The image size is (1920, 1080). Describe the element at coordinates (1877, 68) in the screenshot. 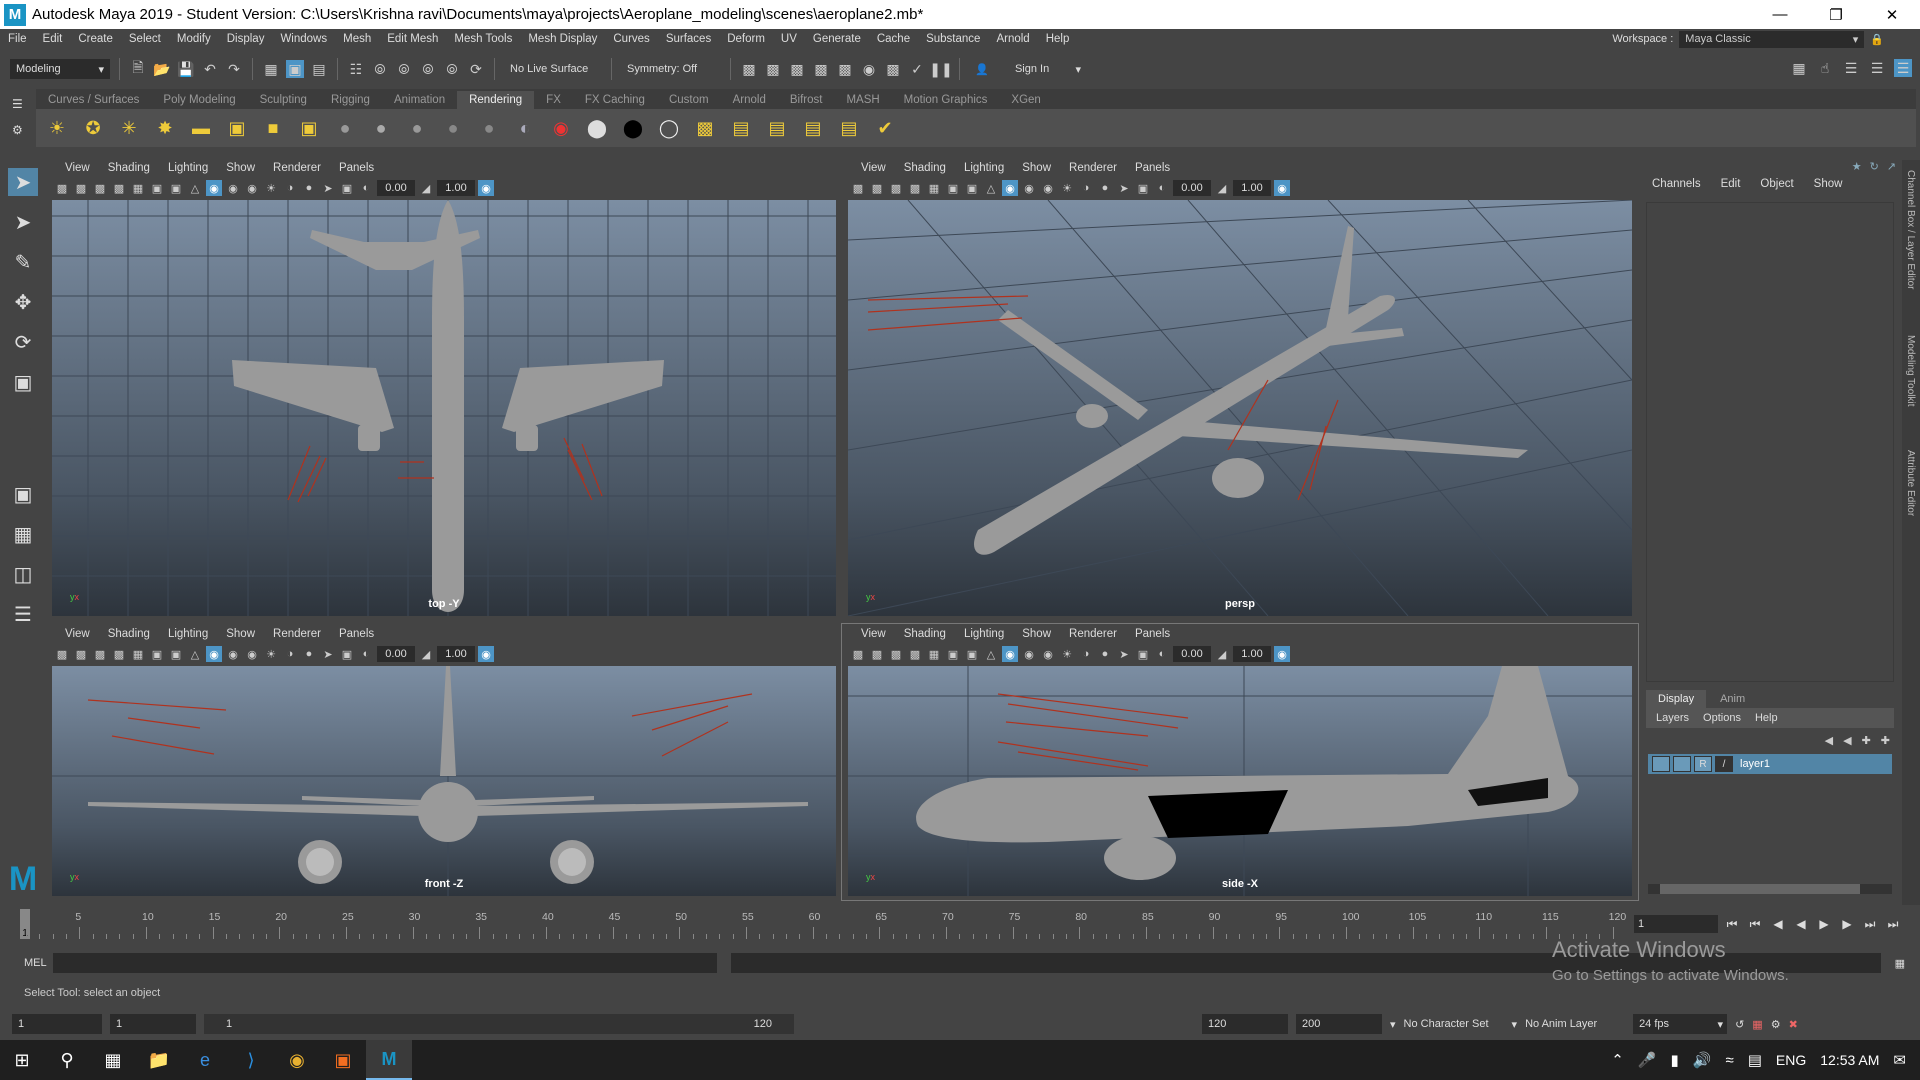

I see `tool-settings-icon: ☰` at that location.